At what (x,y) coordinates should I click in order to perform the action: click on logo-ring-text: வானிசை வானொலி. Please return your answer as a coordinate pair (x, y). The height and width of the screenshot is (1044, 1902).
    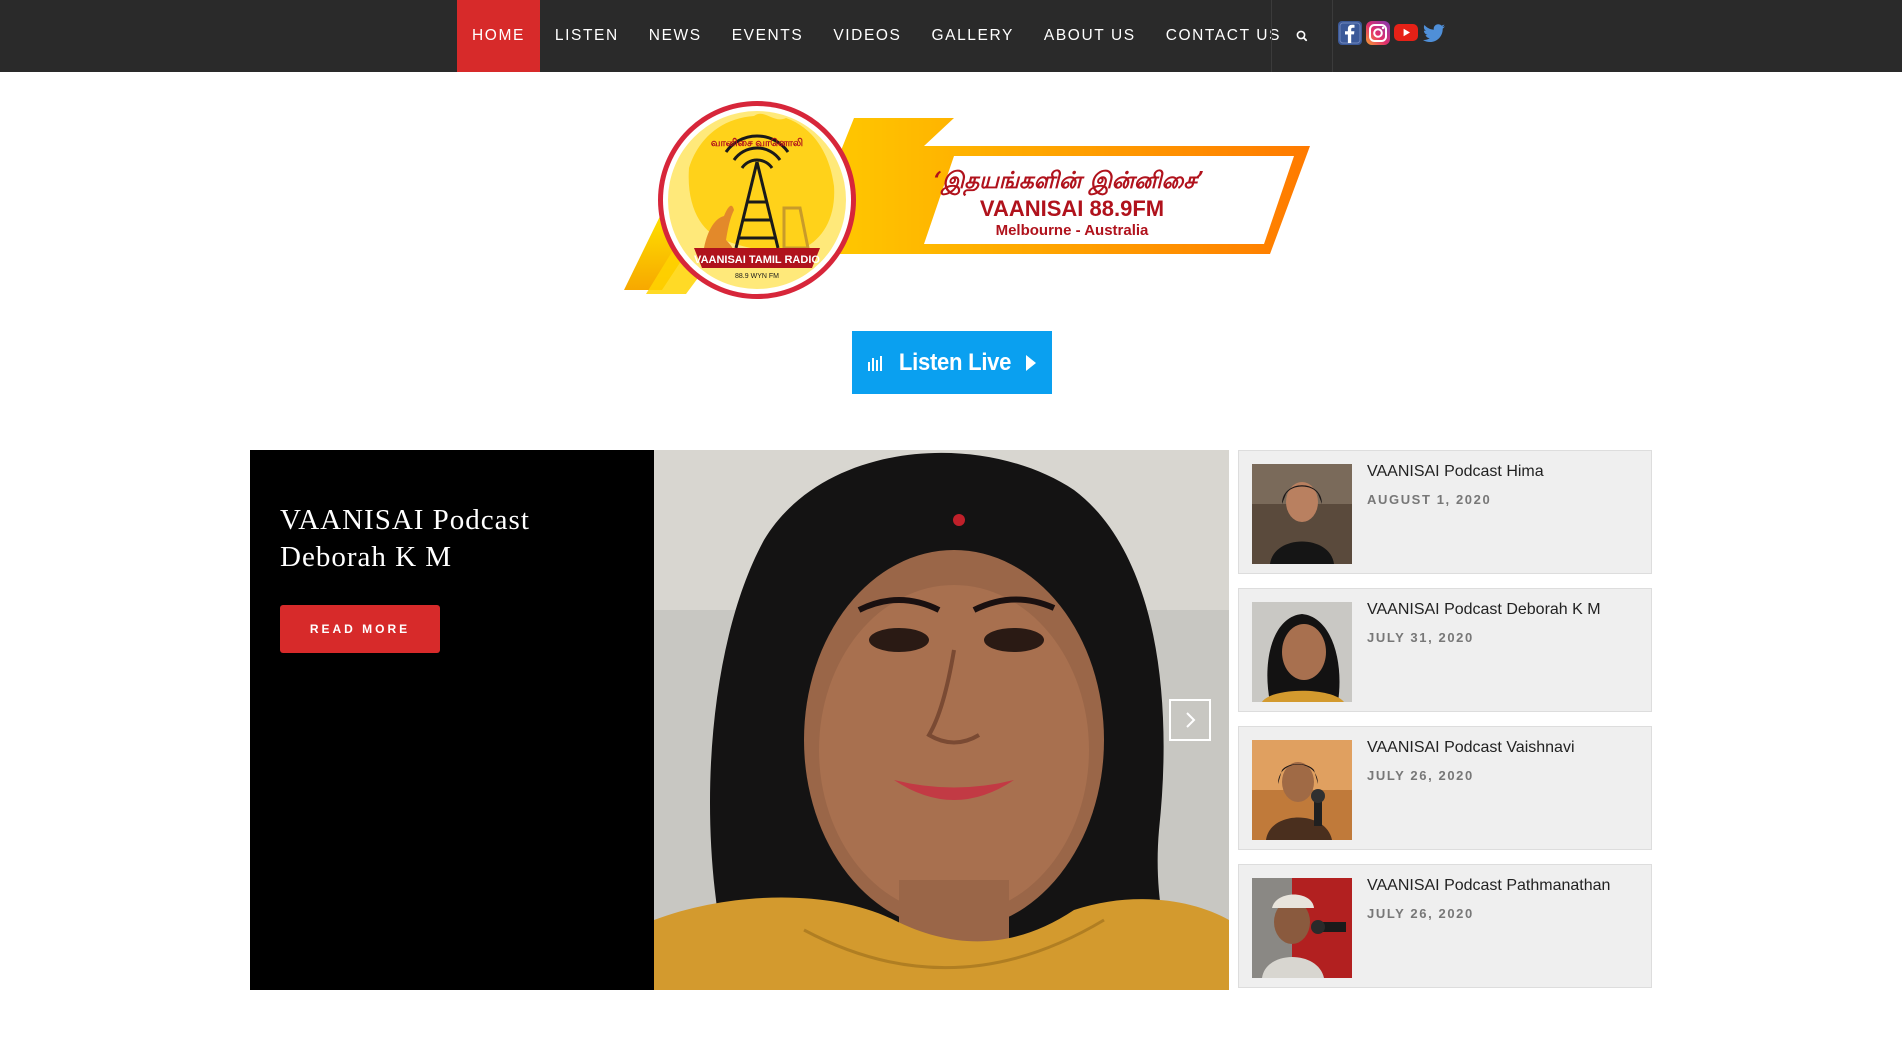
    Looking at the image, I should click on (757, 143).